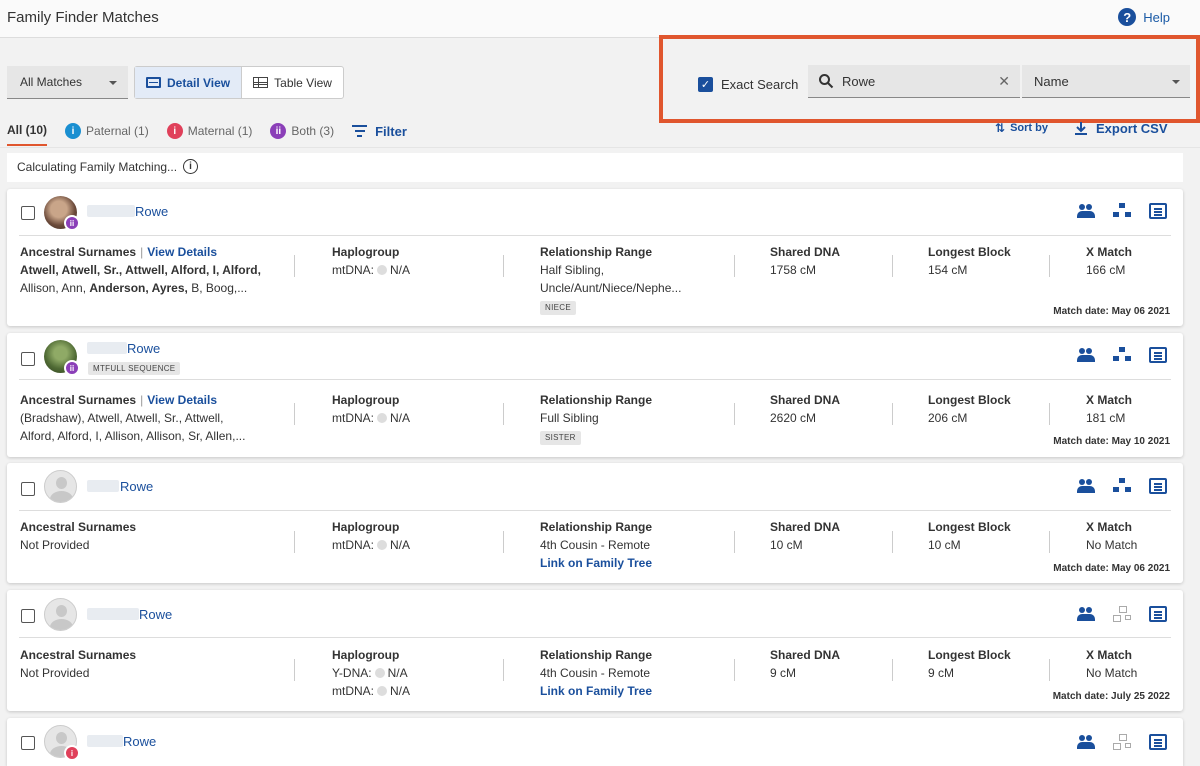  What do you see at coordinates (1004, 81) in the screenshot?
I see `close-icon: ✕` at bounding box center [1004, 81].